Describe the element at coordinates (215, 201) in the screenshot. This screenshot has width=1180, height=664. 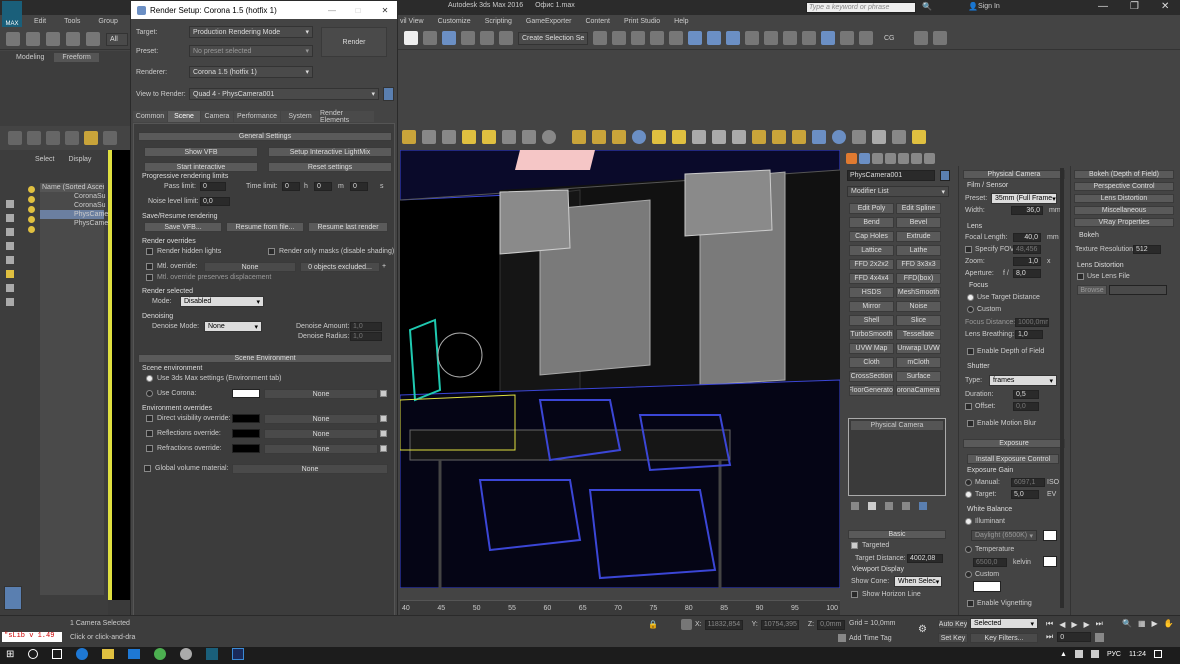
I see `noise-limit-field: 0,0` at that location.